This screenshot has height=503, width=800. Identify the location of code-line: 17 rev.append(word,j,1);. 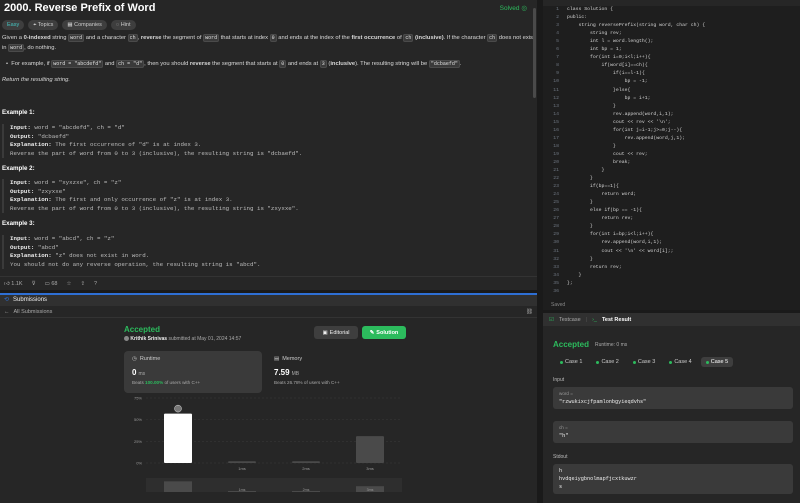
(671, 139).